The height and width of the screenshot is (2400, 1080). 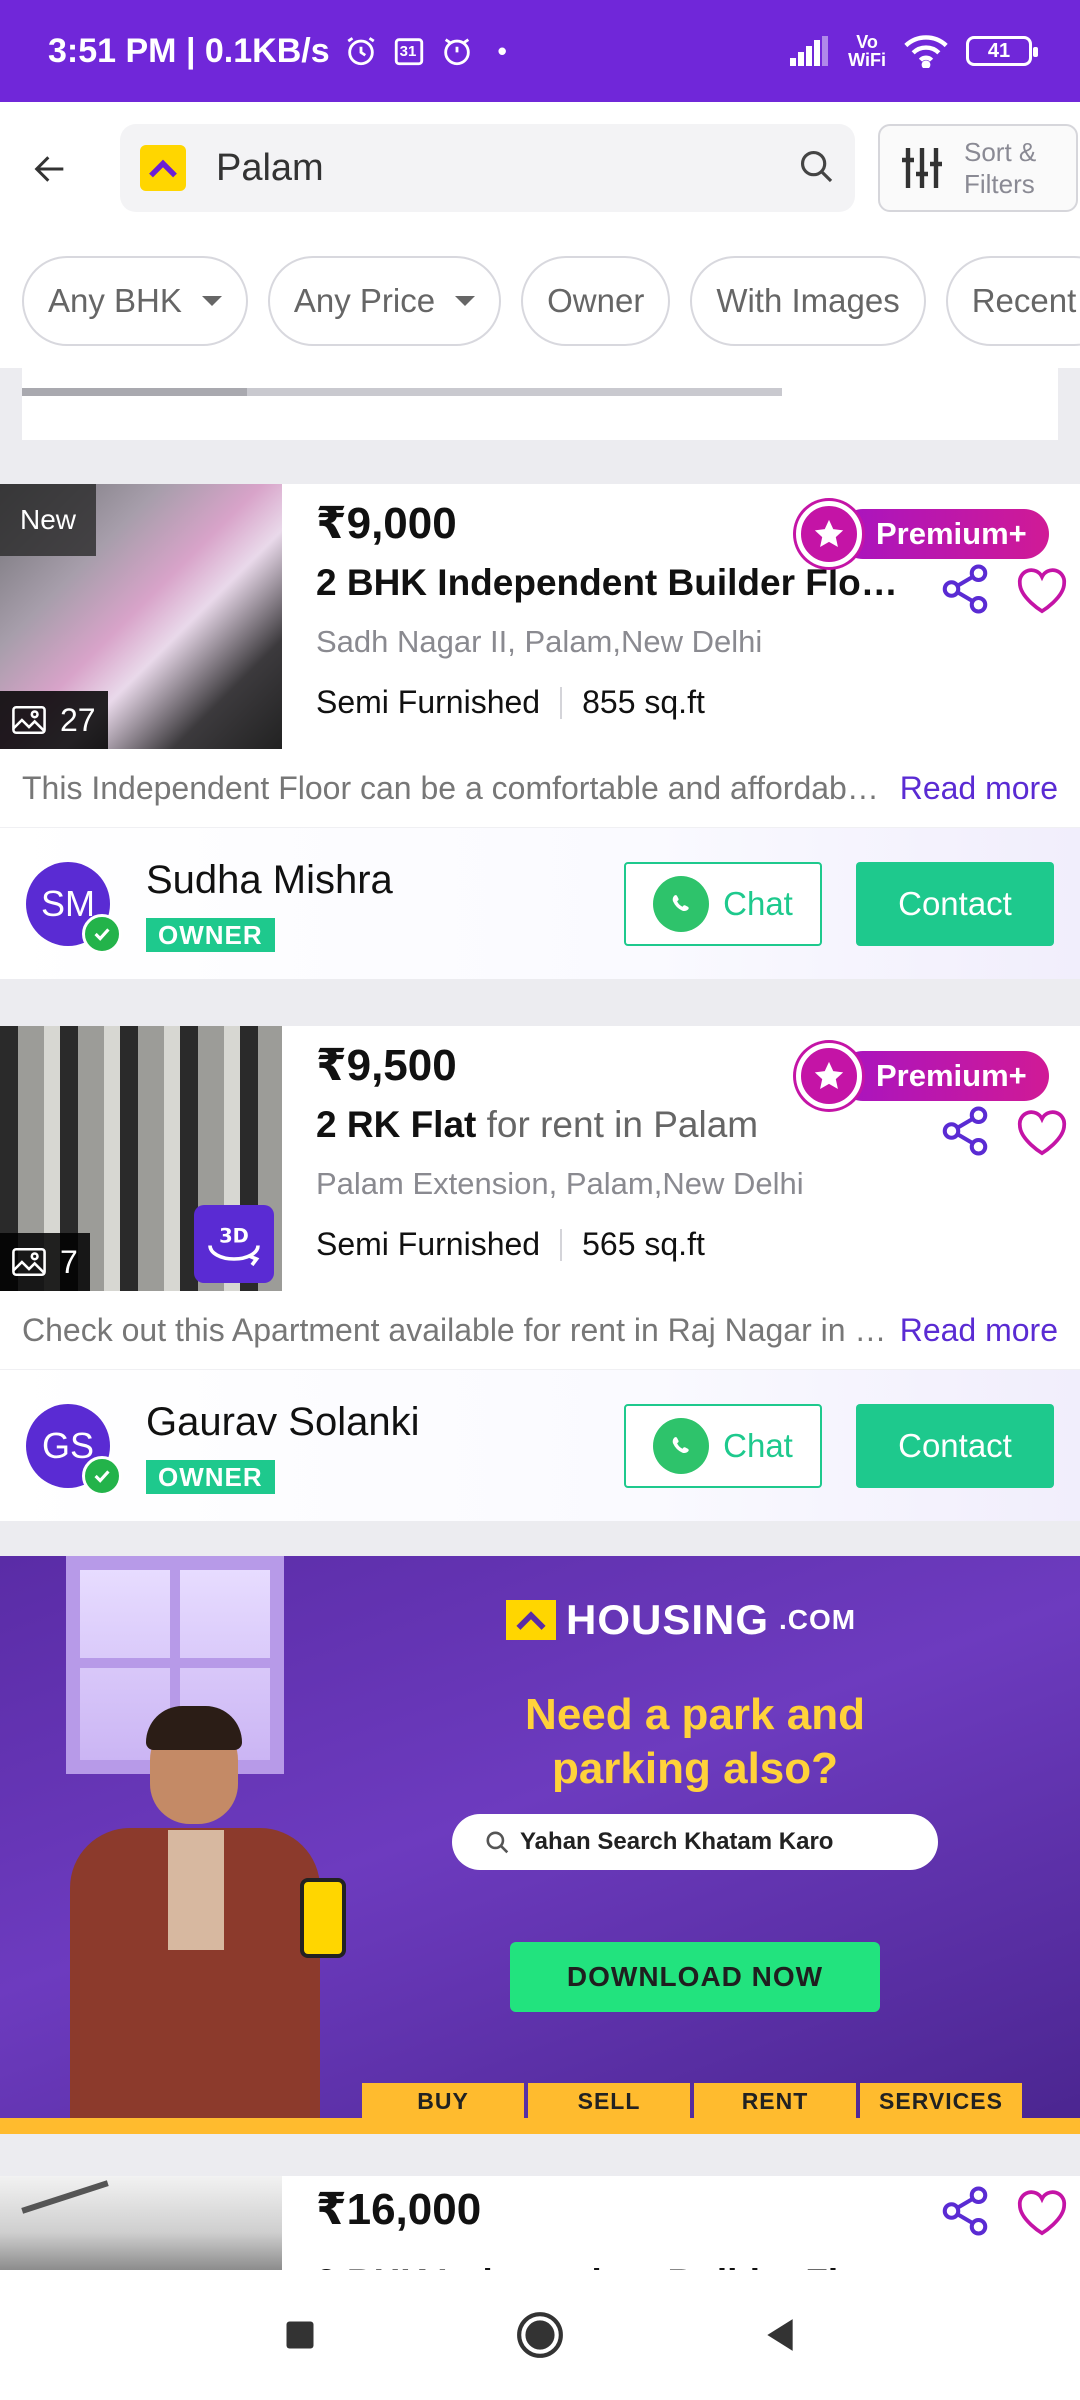 I want to click on previous-card-fragment, so click(x=540, y=408).